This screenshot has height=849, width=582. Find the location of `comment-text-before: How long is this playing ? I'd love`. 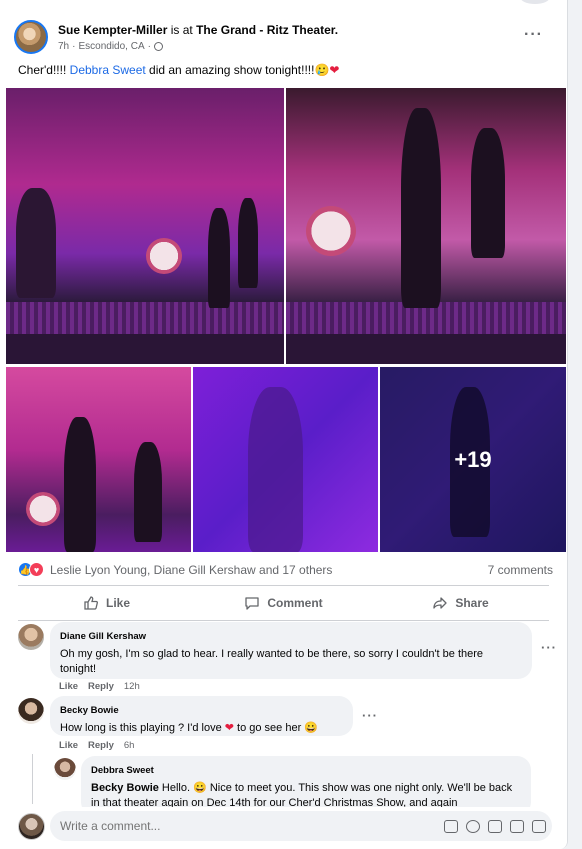

comment-text-before: How long is this playing ? I'd love is located at coordinates (142, 728).